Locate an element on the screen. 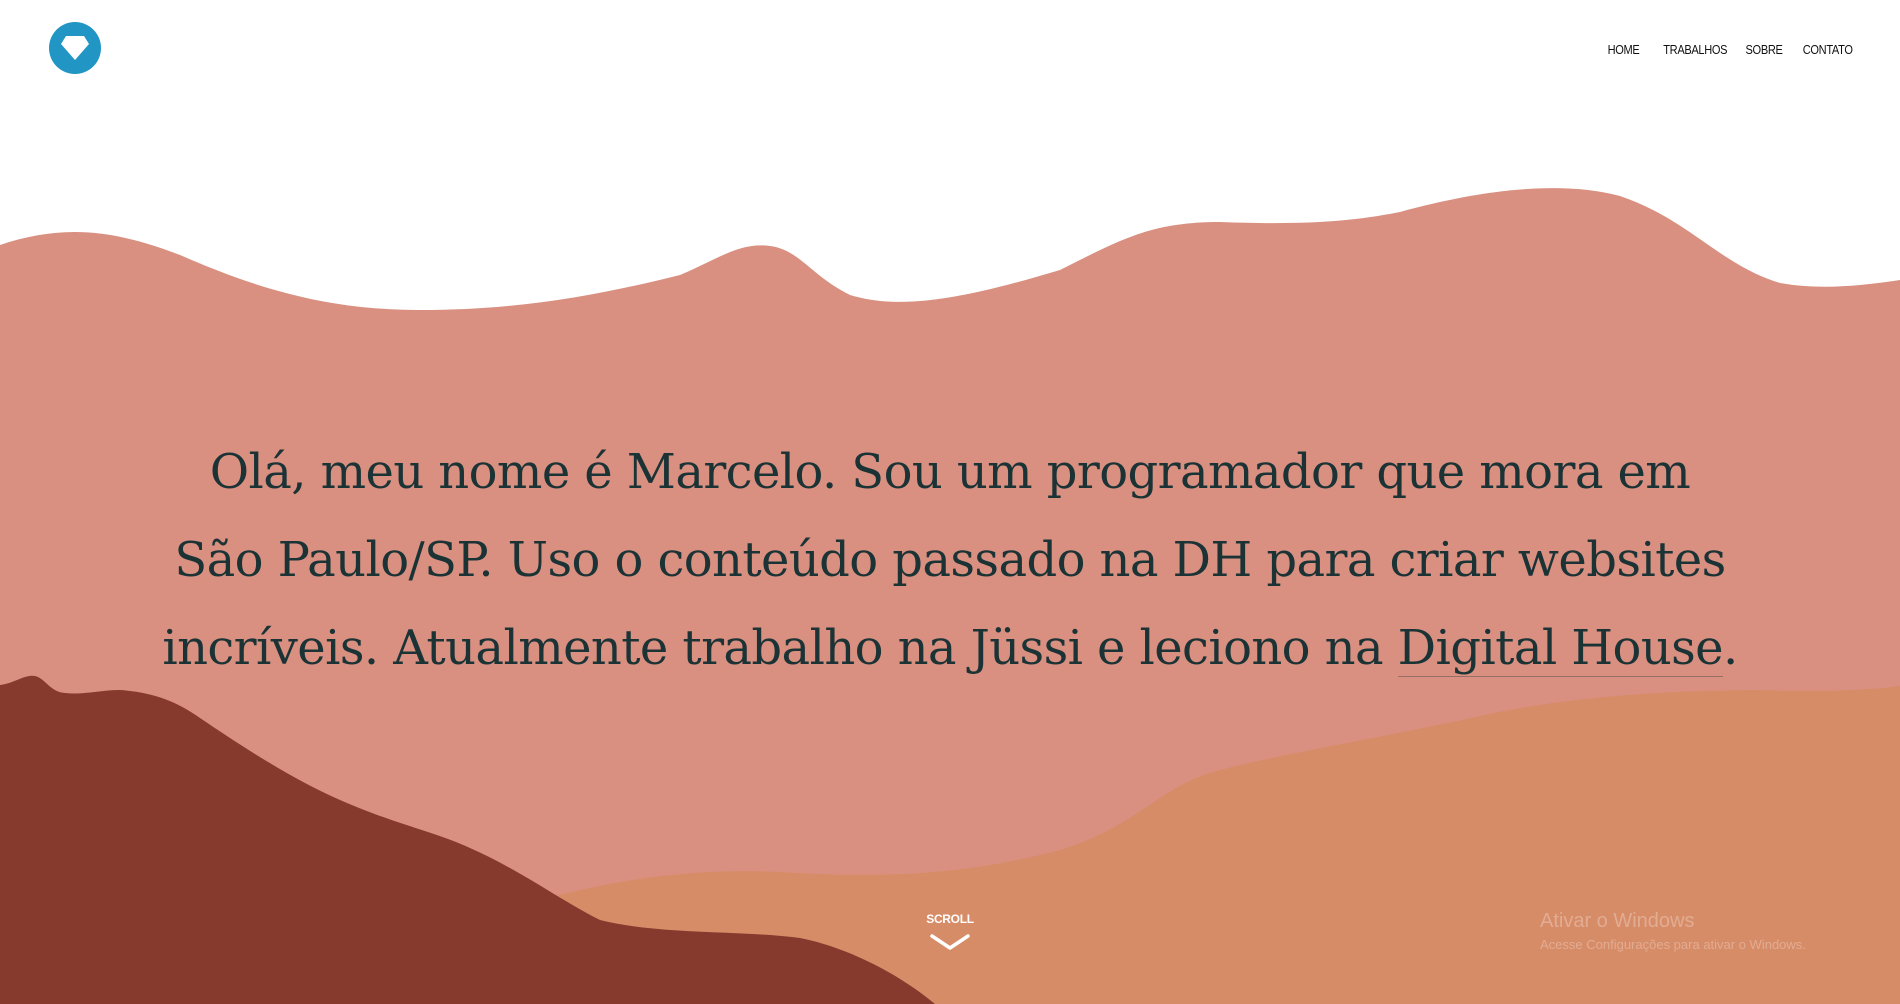 The width and height of the screenshot is (1900, 1004). nav-home: HOME is located at coordinates (1624, 49).